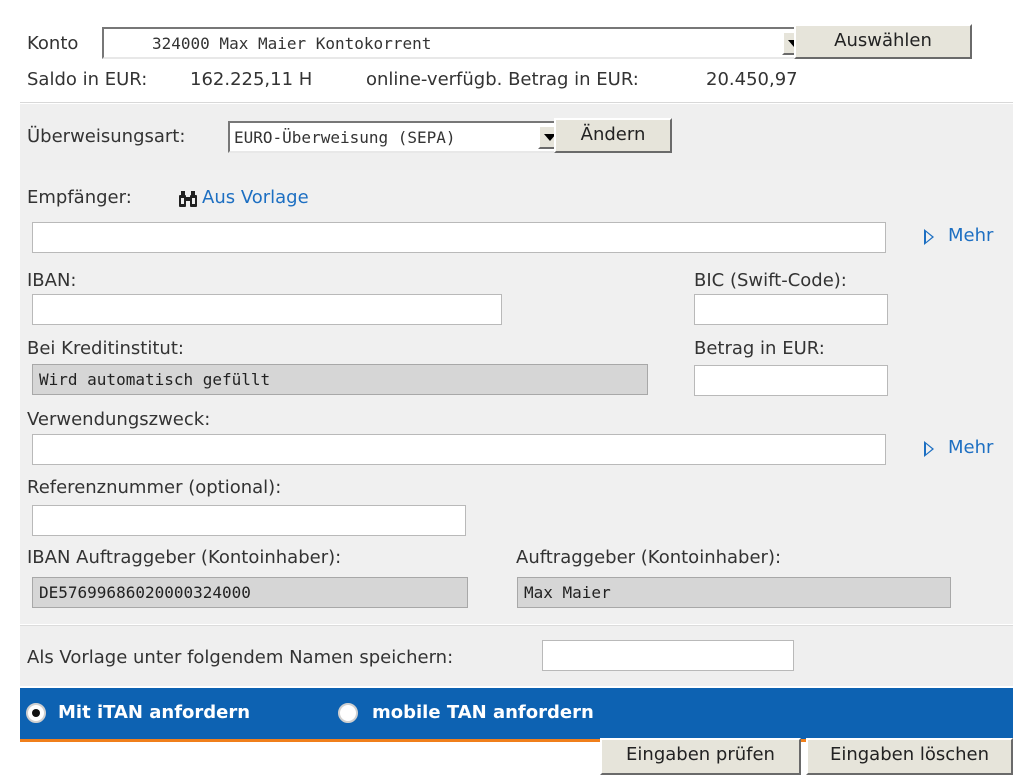  Describe the element at coordinates (79, 197) in the screenshot. I see `recipient-label: Empfänger:` at that location.